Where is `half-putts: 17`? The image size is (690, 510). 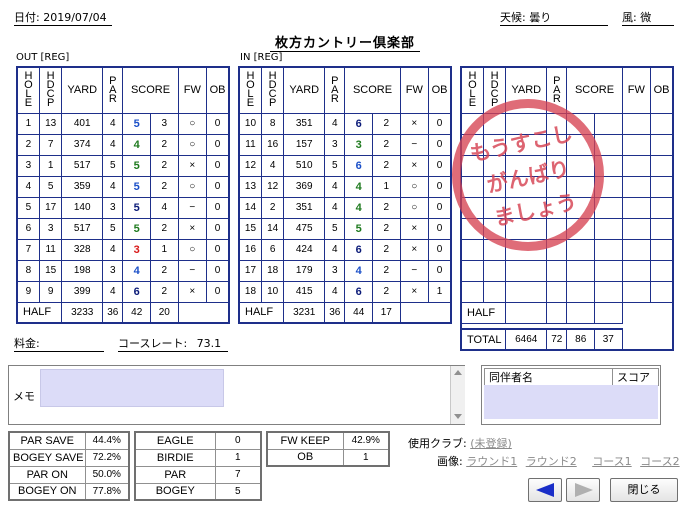 half-putts: 17 is located at coordinates (386, 312).